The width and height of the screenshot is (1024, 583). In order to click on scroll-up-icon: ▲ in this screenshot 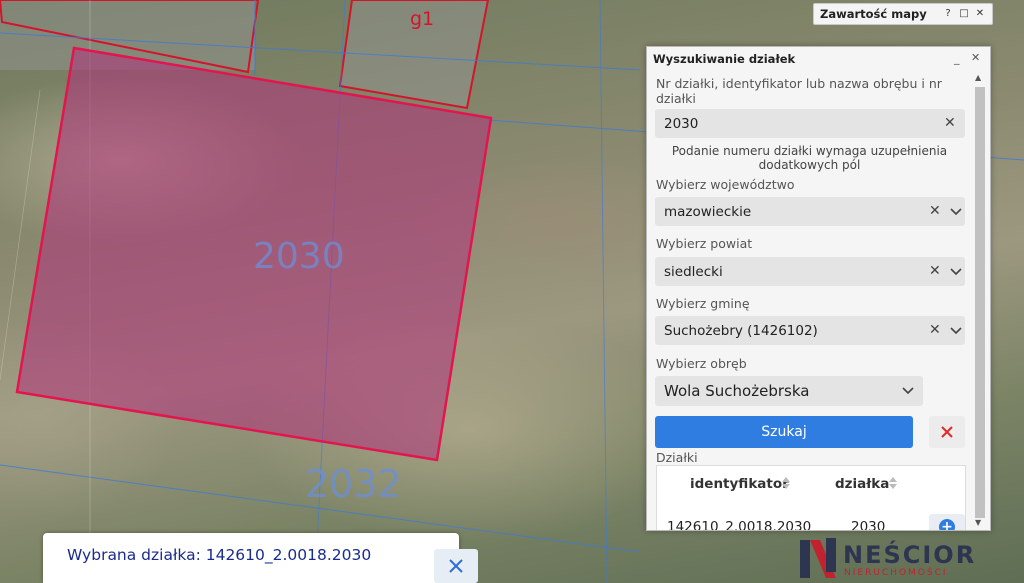, I will do `click(978, 77)`.